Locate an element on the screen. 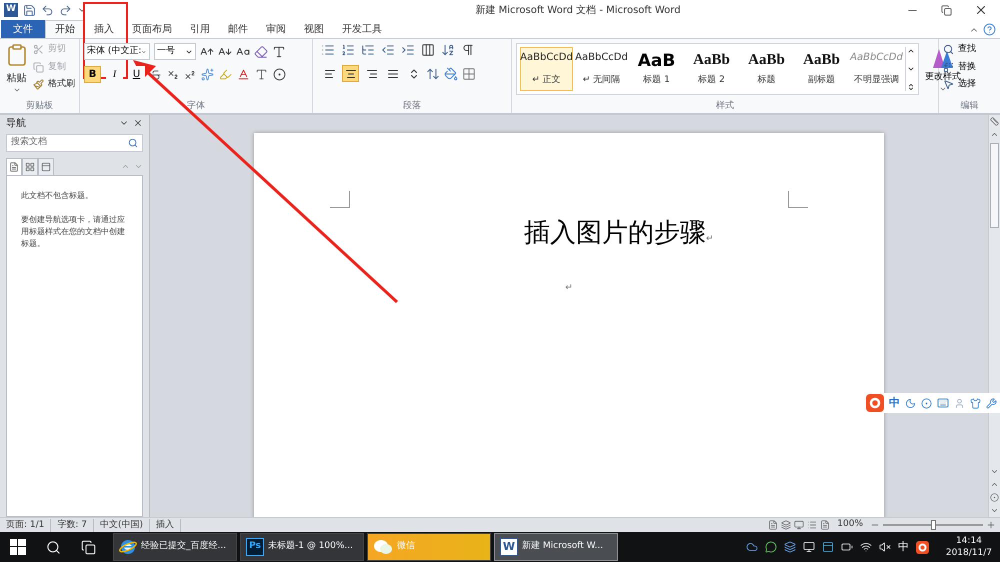  subscript-icon is located at coordinates (173, 74).